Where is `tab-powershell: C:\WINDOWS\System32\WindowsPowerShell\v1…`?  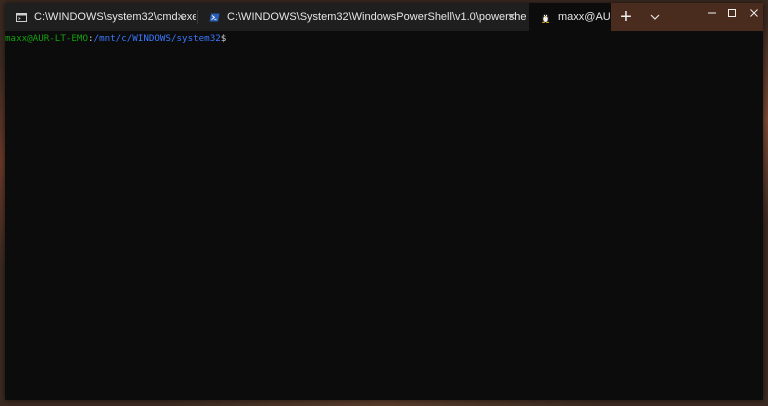
tab-powershell: C:\WINDOWS\System32\WindowsPowerShell\v1… is located at coordinates (362, 17).